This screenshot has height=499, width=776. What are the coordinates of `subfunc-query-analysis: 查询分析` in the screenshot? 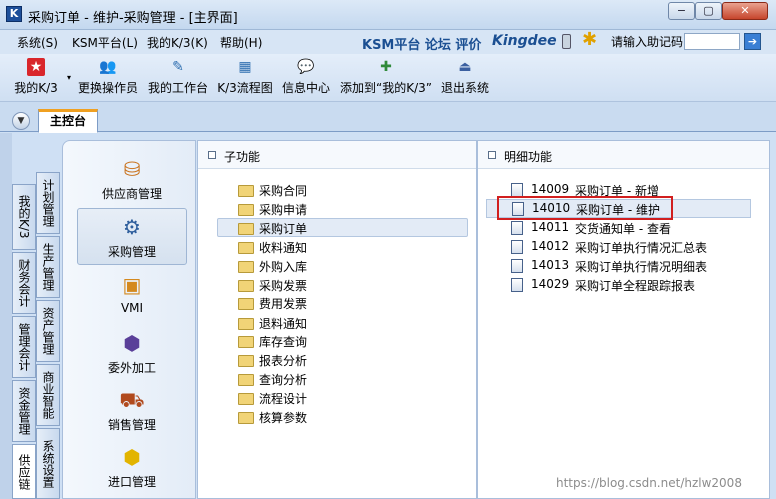 It's located at (363, 379).